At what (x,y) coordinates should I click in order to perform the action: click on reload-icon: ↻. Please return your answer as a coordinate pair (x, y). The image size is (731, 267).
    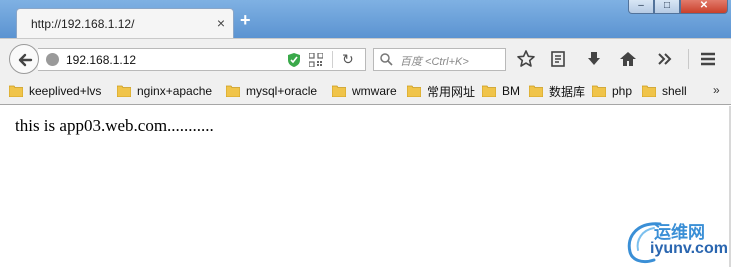
    Looking at the image, I should click on (348, 59).